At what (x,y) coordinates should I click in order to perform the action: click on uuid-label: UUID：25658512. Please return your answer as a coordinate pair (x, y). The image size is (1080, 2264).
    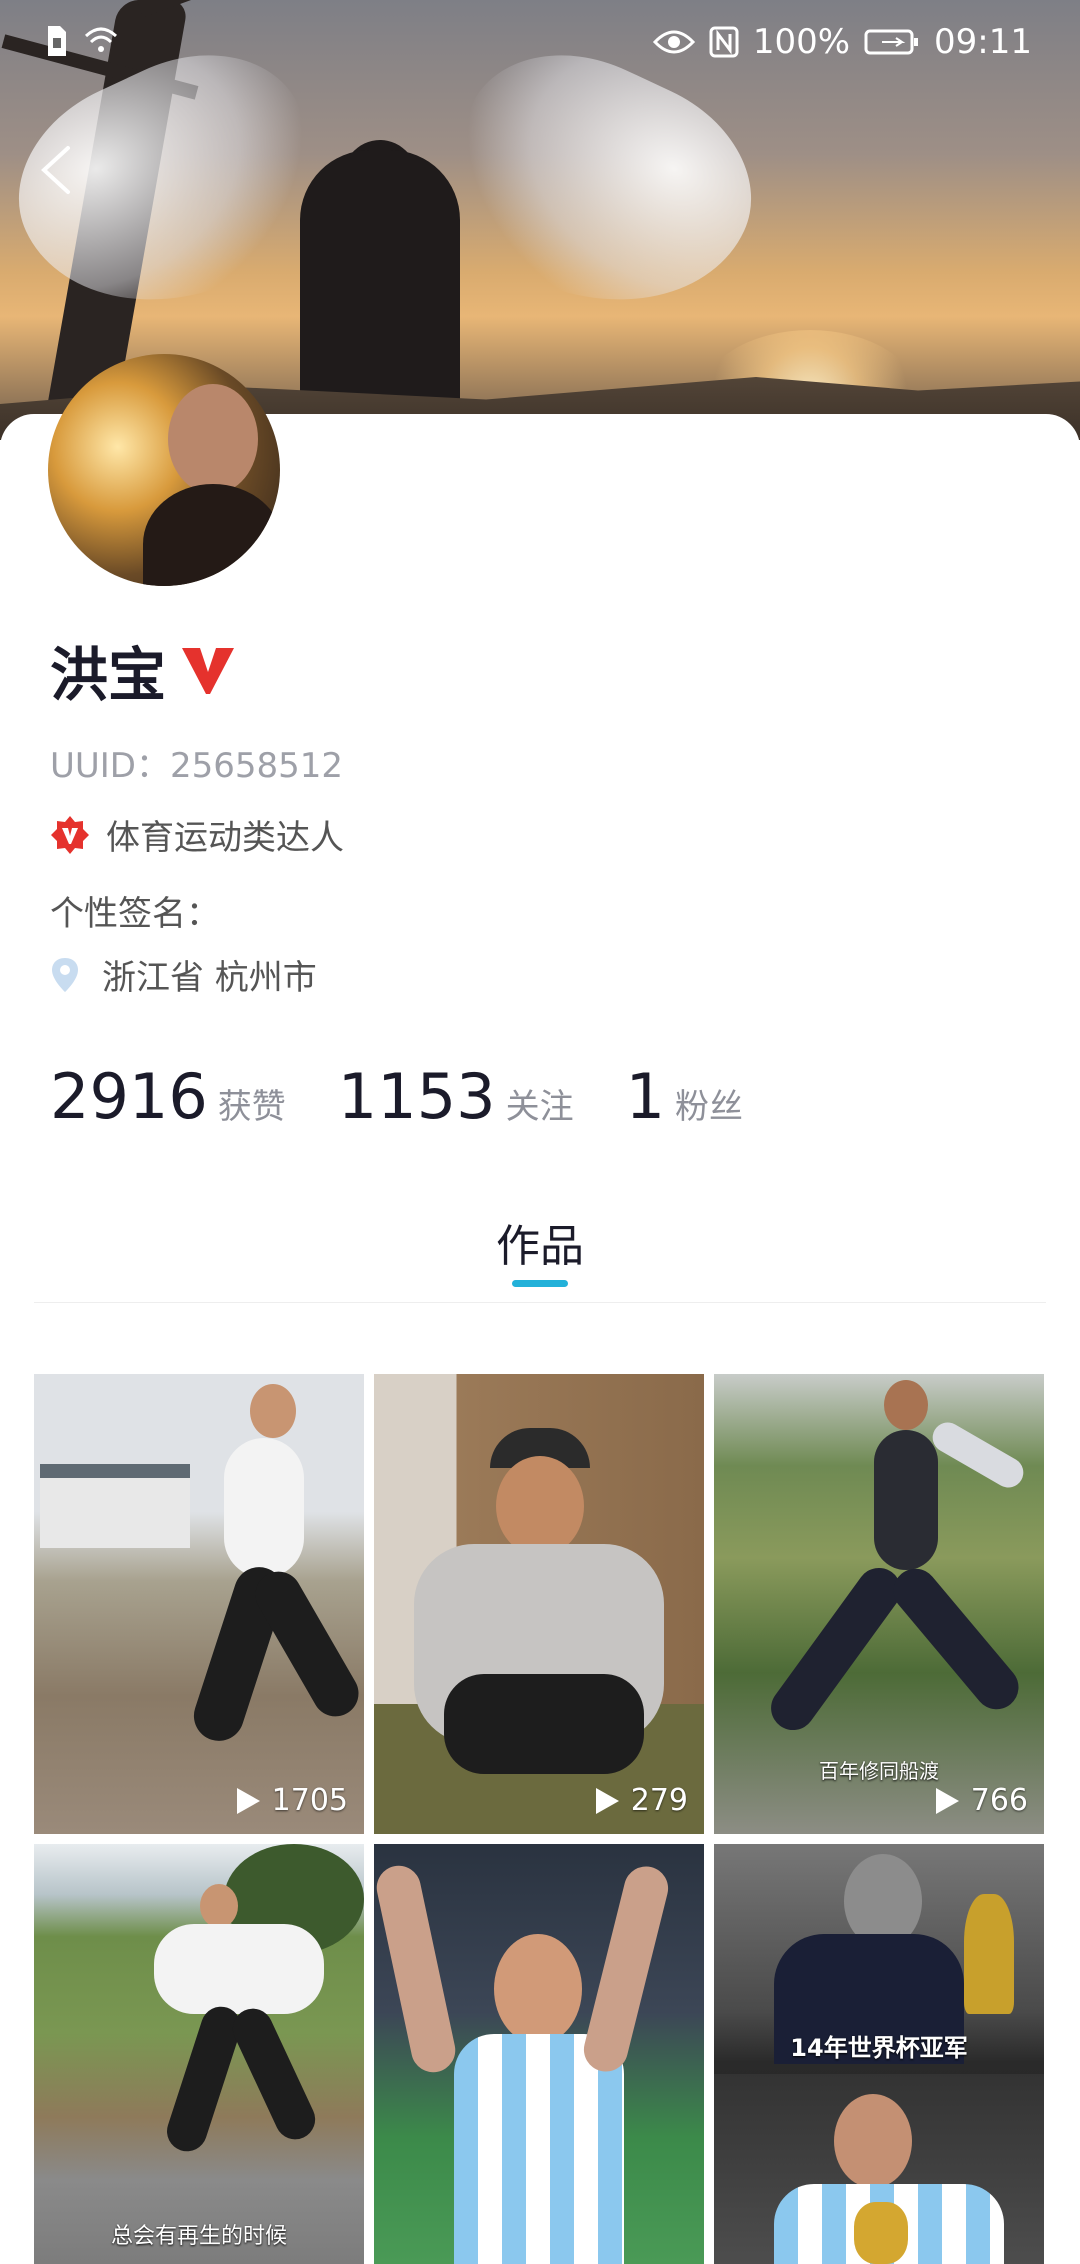
    Looking at the image, I should click on (197, 766).